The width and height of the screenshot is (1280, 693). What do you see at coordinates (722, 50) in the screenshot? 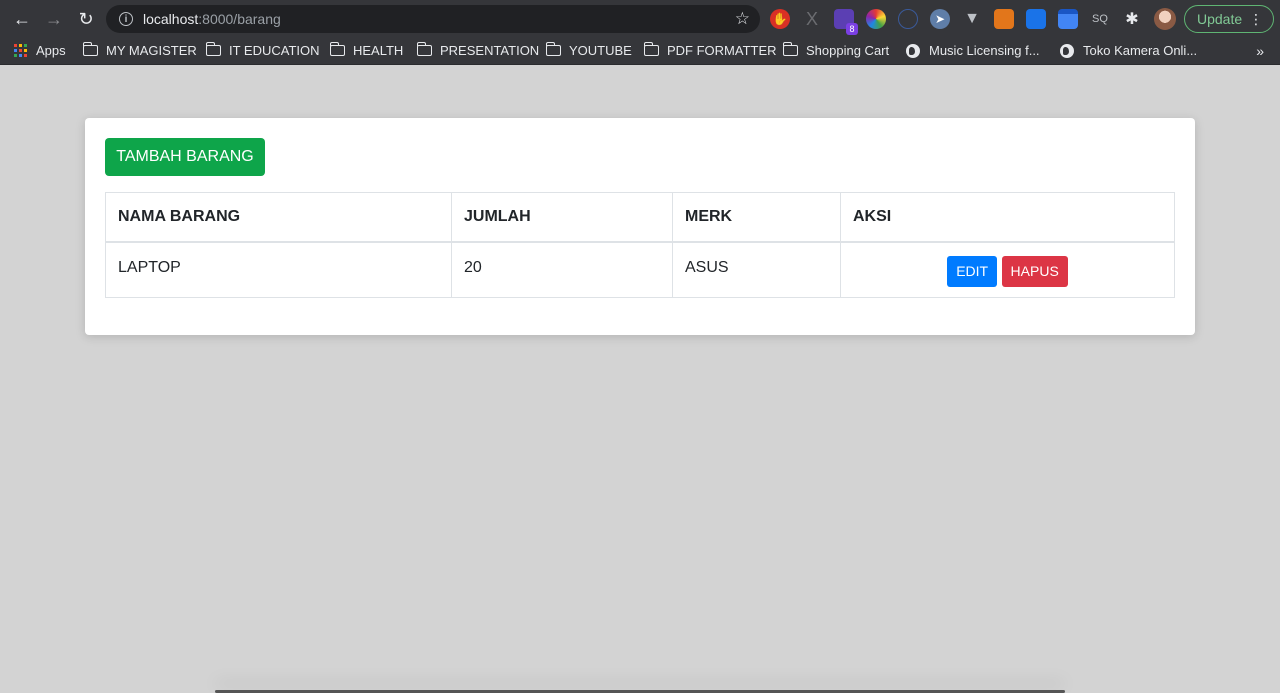
I see `bookmark-label: PDF FORMATTER` at bounding box center [722, 50].